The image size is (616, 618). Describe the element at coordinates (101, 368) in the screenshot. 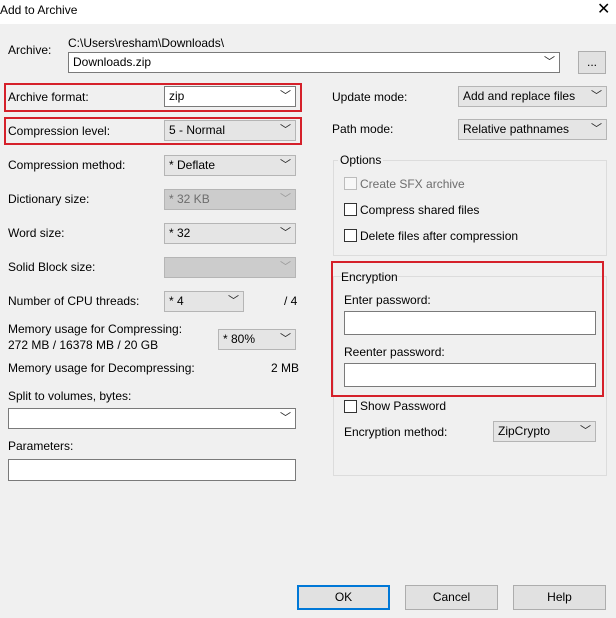

I see `memory-decompress-label: Memory usage for Decompressing:` at that location.